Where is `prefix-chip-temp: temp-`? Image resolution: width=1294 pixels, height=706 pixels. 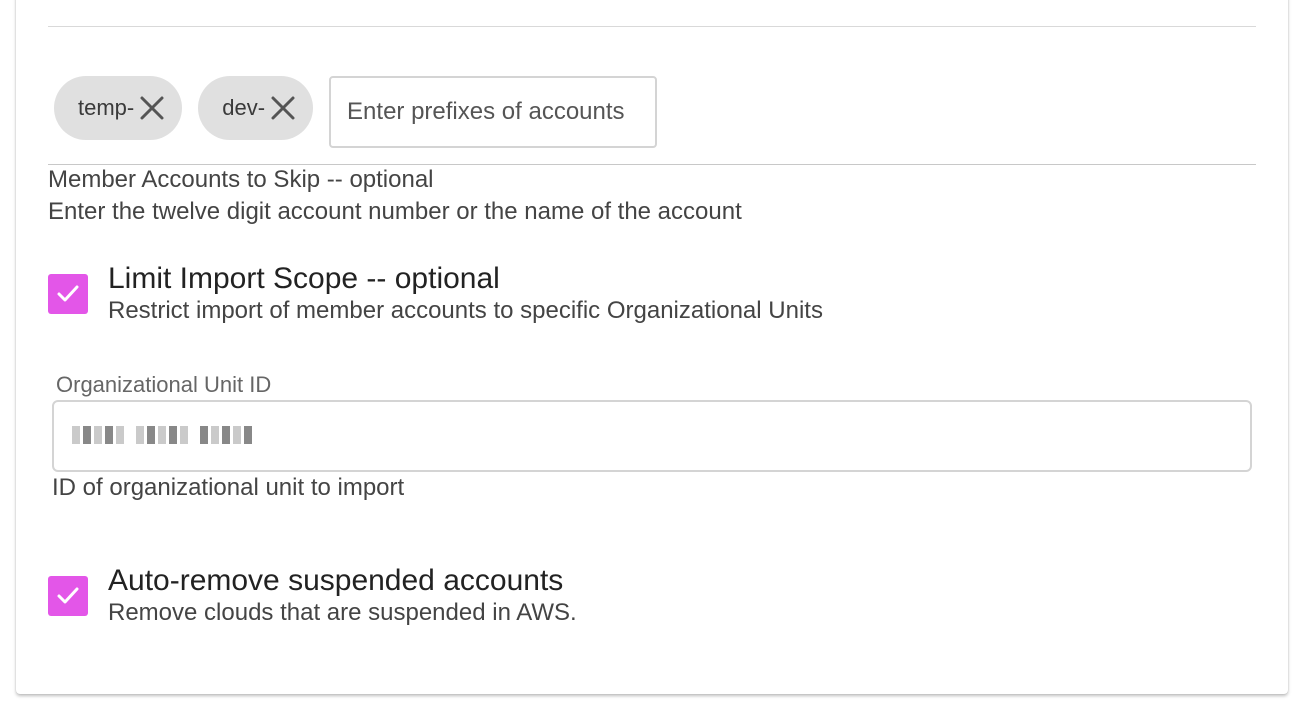
prefix-chip-temp: temp- is located at coordinates (118, 108).